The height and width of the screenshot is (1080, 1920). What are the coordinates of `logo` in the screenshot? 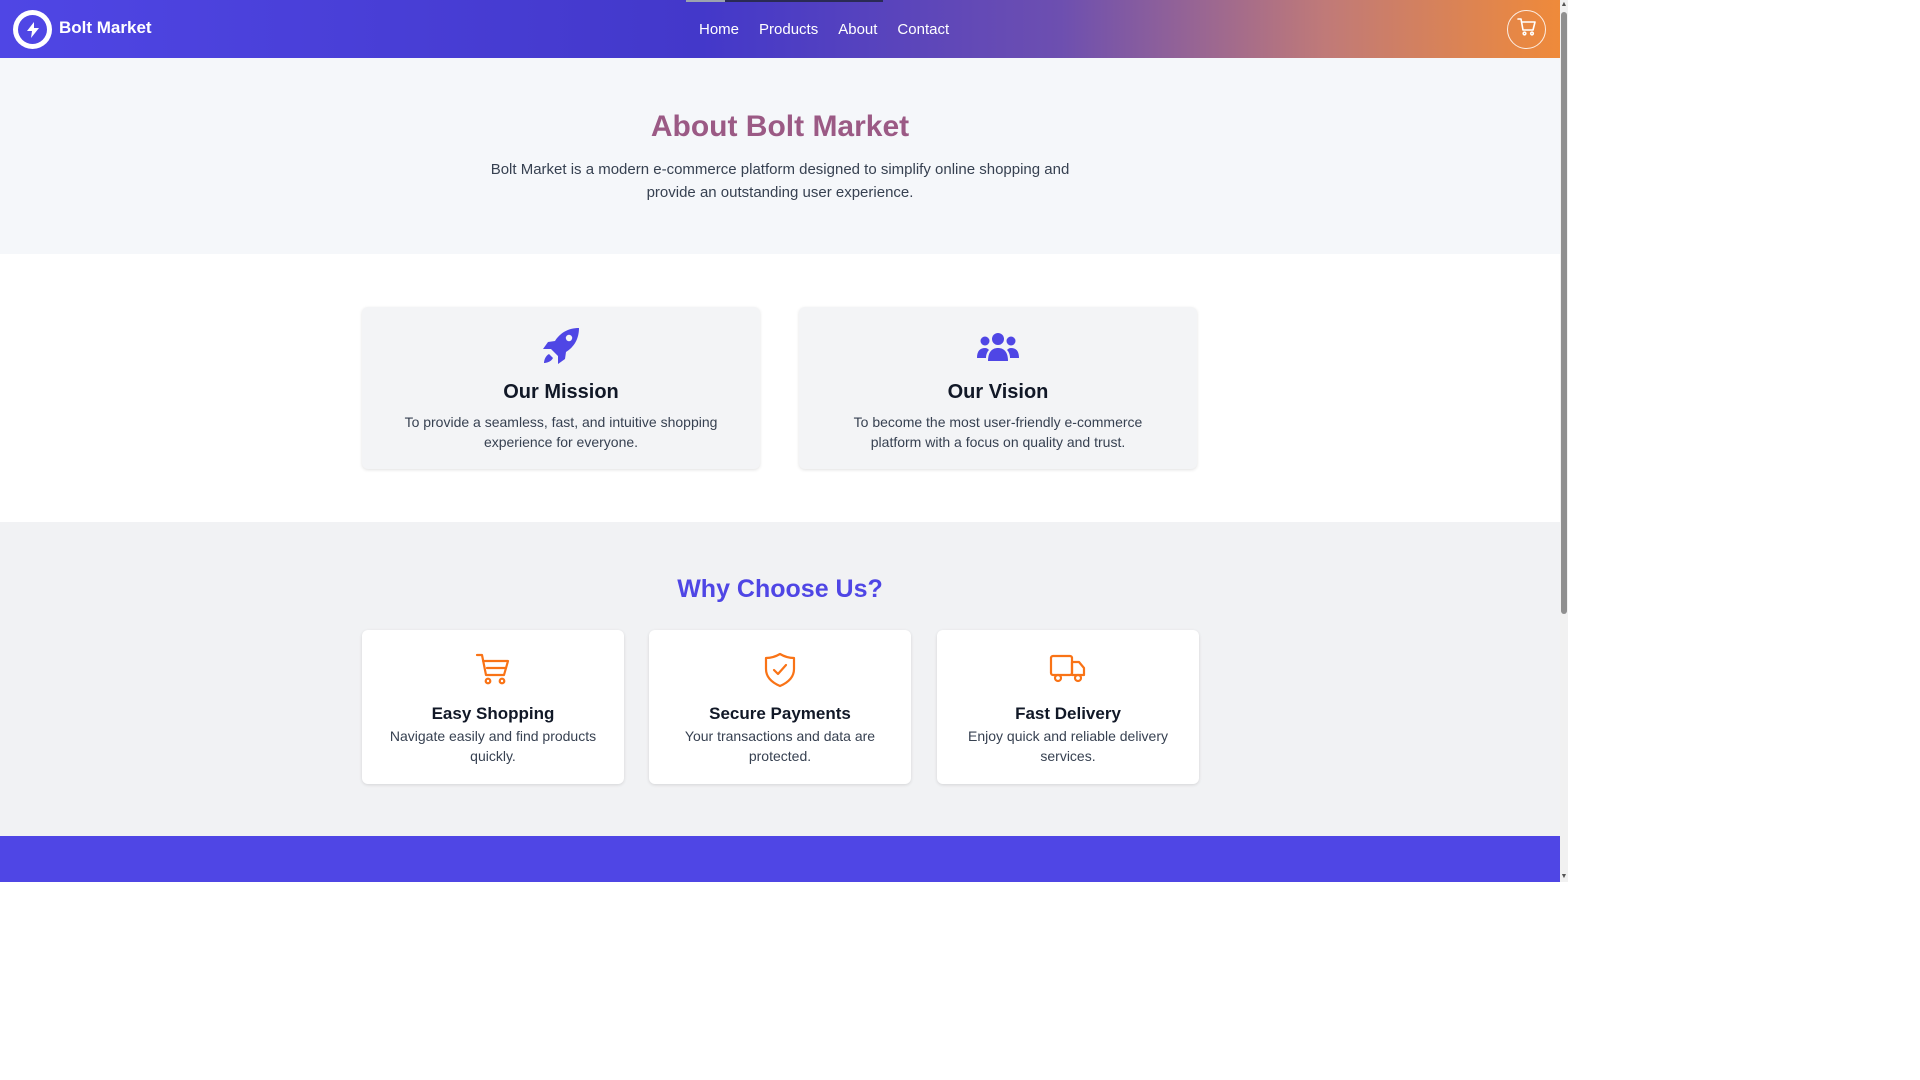 It's located at (32, 29).